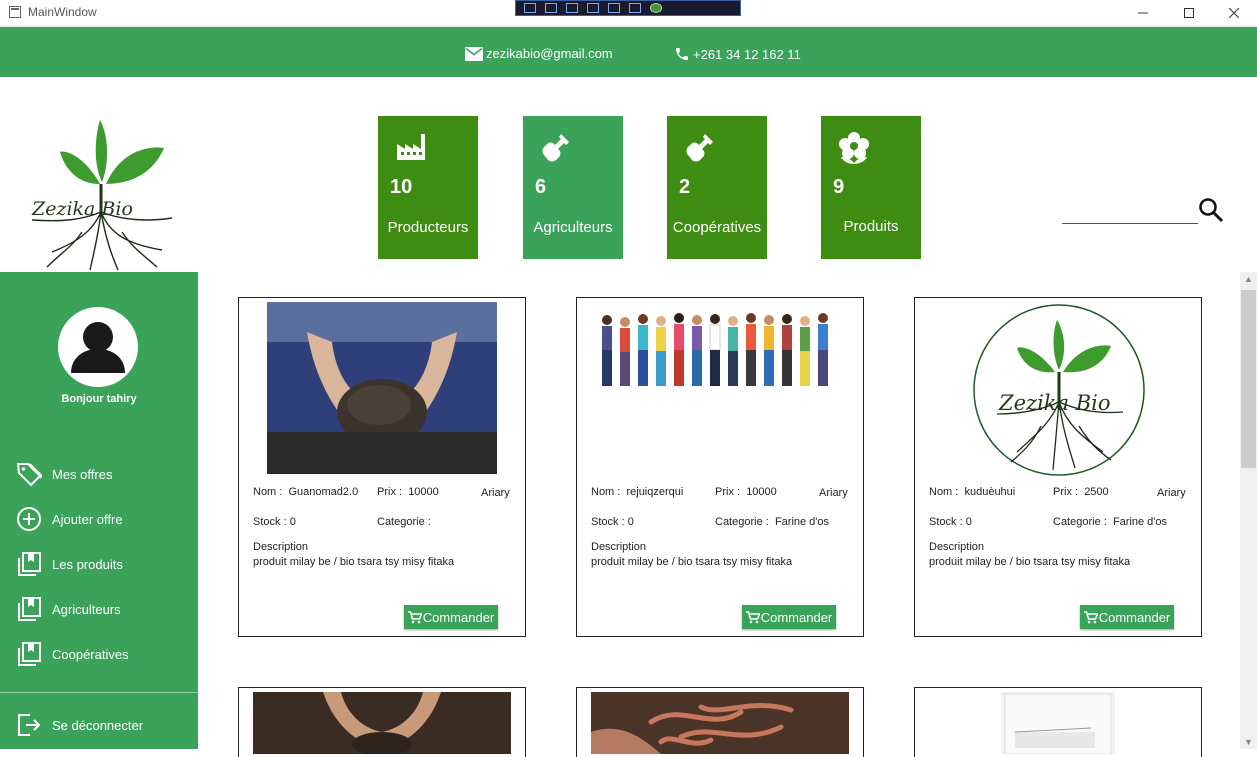 This screenshot has height=757, width=1257. Describe the element at coordinates (541, 187) in the screenshot. I see `stat-value: 6` at that location.